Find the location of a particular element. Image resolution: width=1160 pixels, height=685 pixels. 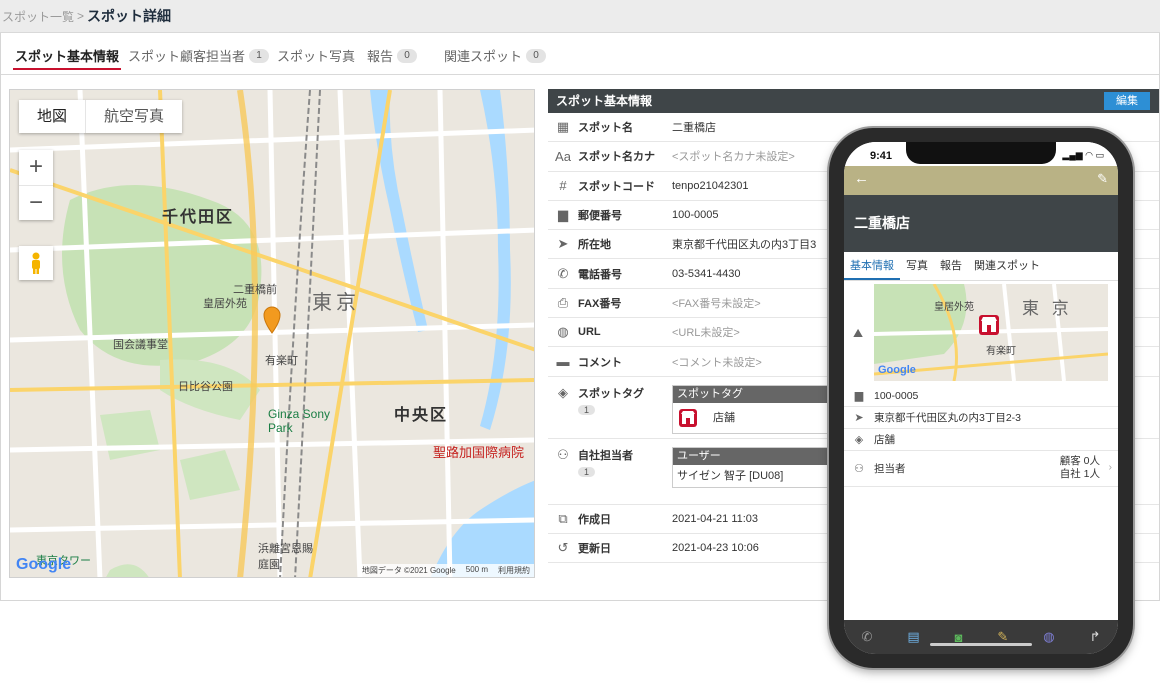

chevron-right-icon: › is located at coordinates (1110, 467).